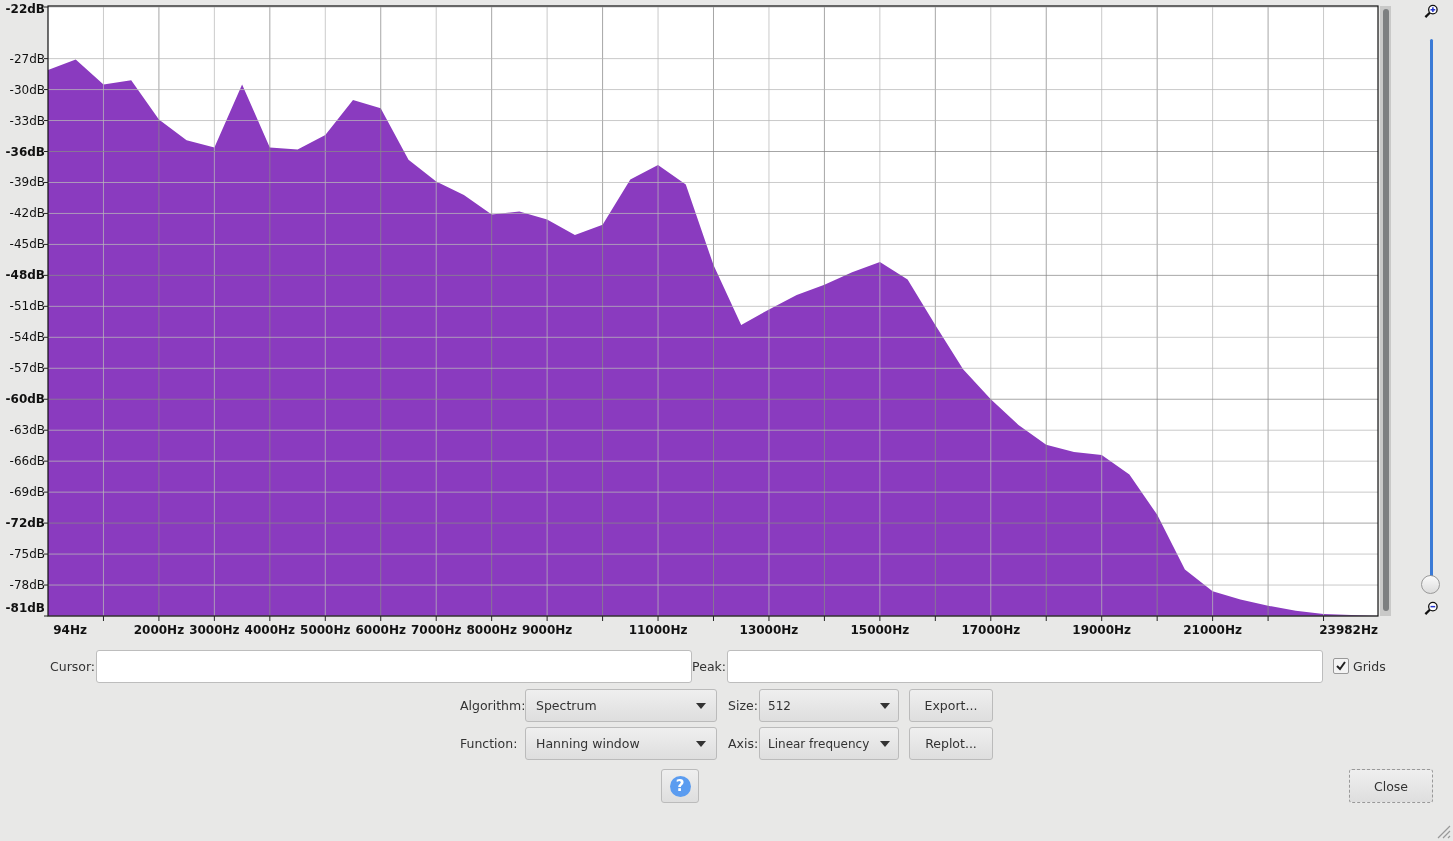  I want to click on y-axis-label: -78dB, so click(27, 585).